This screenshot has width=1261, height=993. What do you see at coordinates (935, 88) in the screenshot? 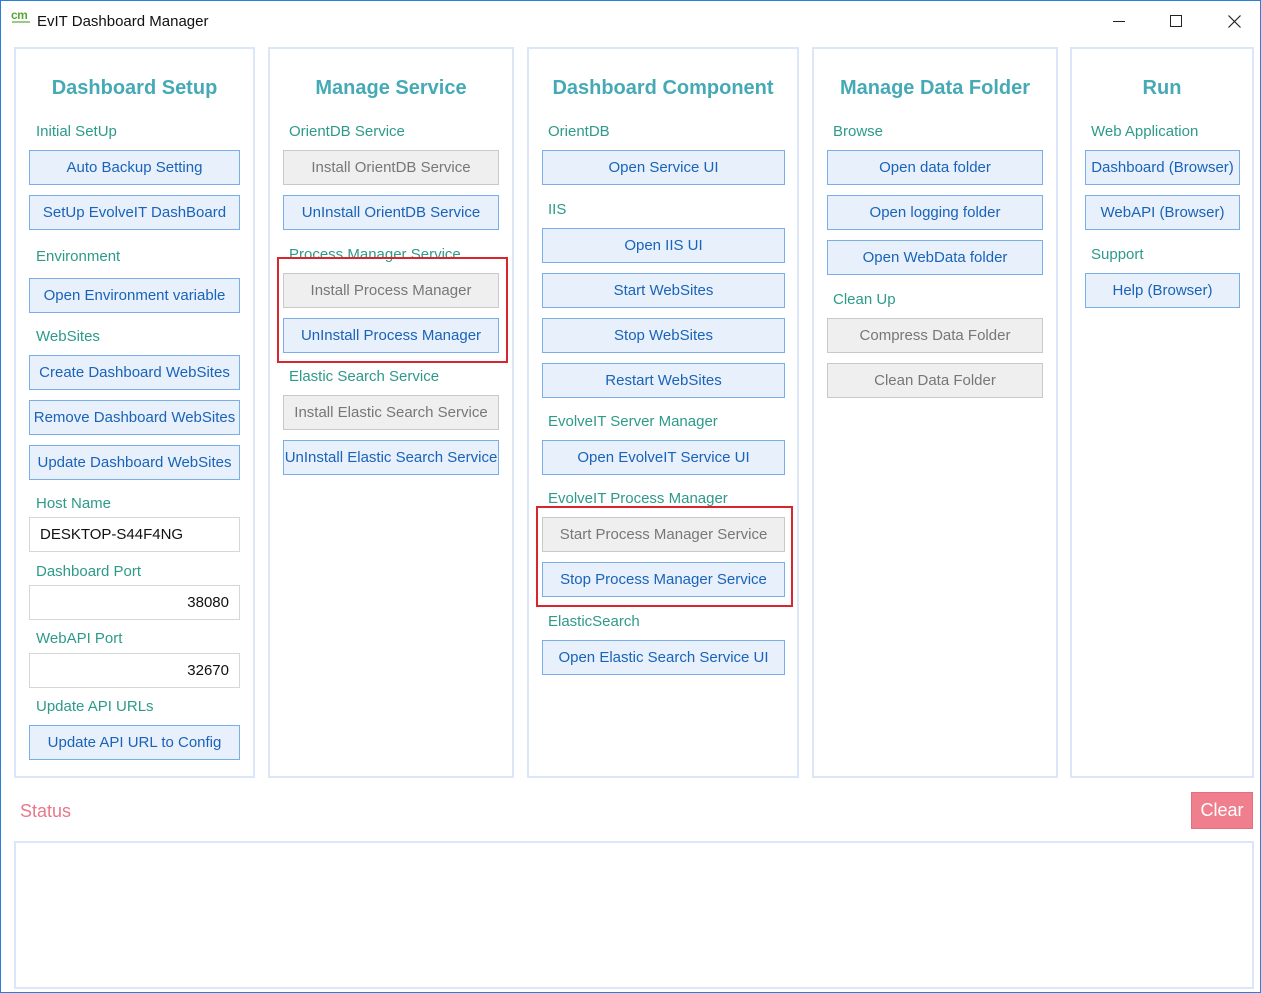
I see `panel-title: Manage Data Folder` at bounding box center [935, 88].